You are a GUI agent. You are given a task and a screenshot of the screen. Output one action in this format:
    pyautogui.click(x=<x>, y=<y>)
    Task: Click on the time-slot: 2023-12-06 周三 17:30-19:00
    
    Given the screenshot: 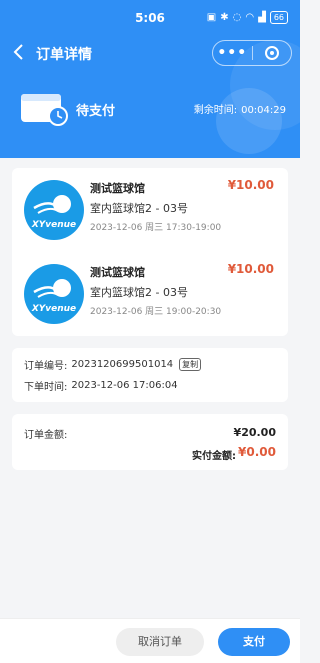 What is the action you would take?
    pyautogui.click(x=156, y=228)
    